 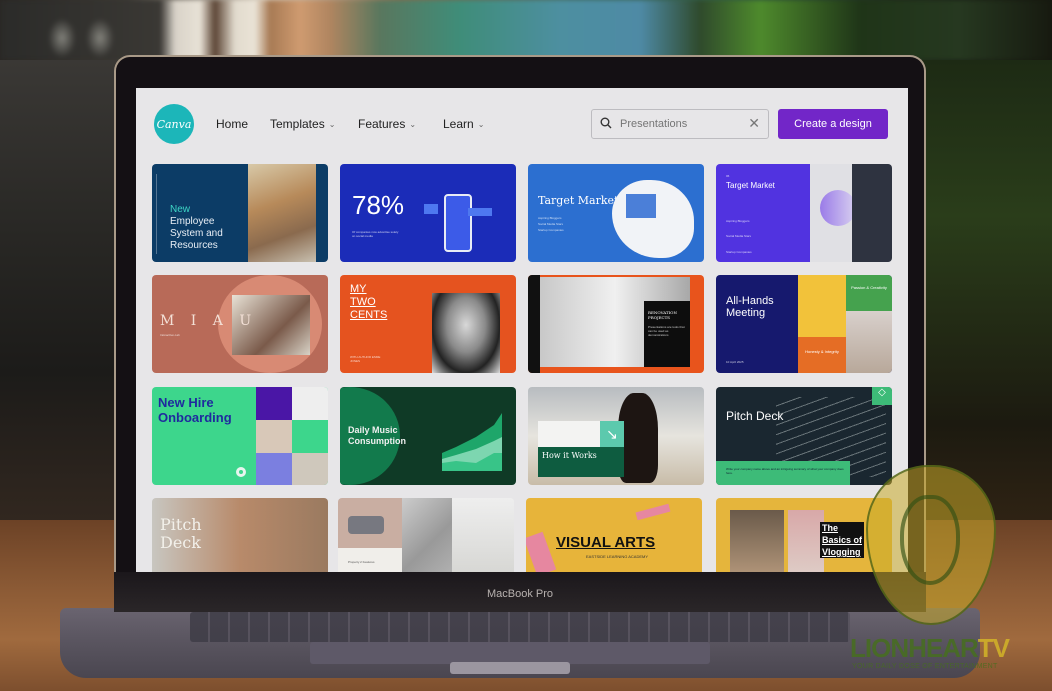 I want to click on device-label: MacBook Pro, so click(x=520, y=594).